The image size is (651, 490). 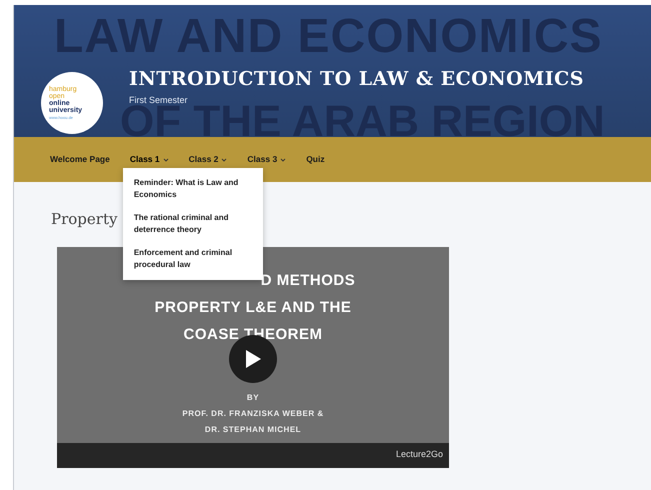 I want to click on nav-item: Welcome Page, so click(x=80, y=159).